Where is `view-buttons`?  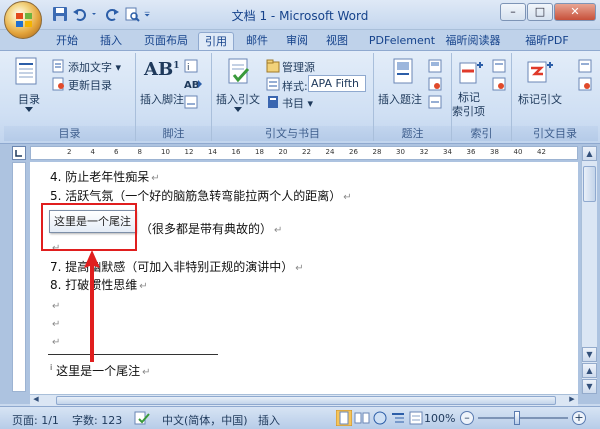
view-buttons is located at coordinates (380, 418).